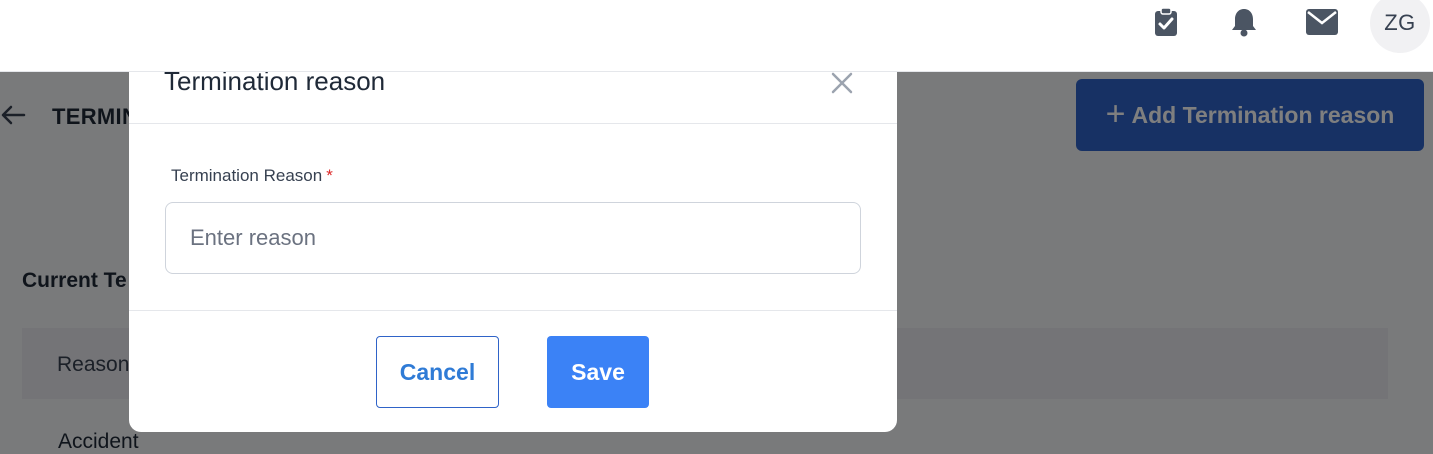 The width and height of the screenshot is (1433, 454). What do you see at coordinates (1400, 26) in the screenshot?
I see `avatar: ZG` at bounding box center [1400, 26].